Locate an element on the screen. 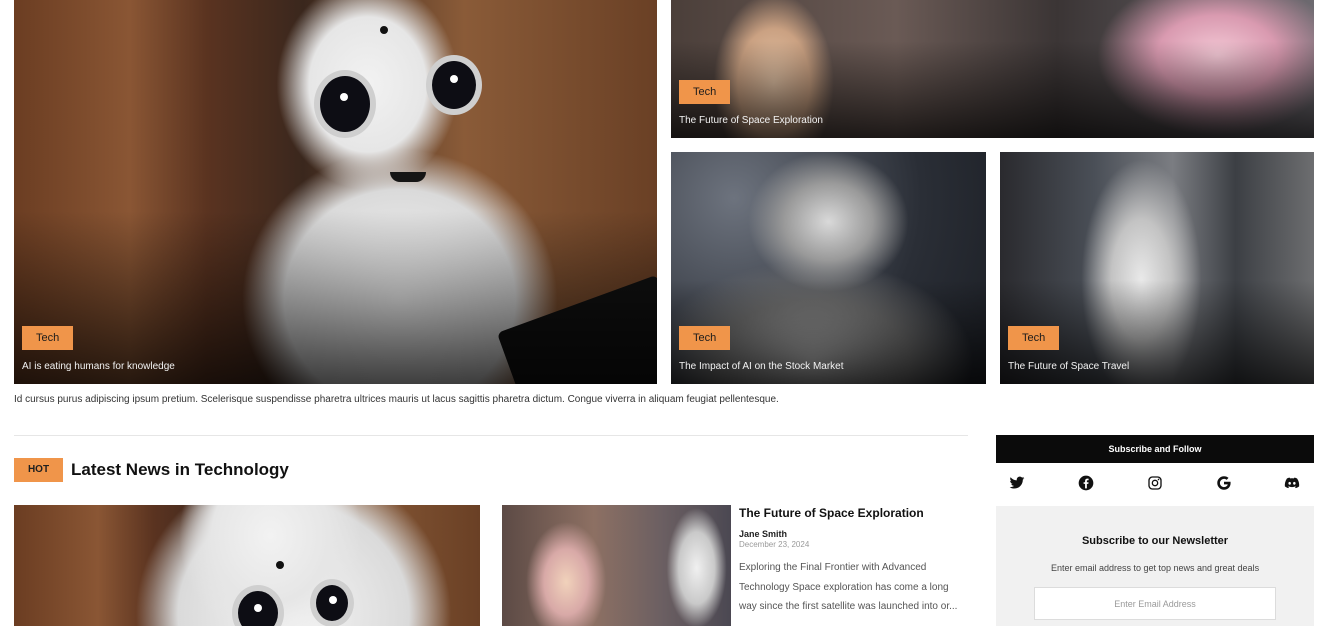  article-date: December 23, 2024 is located at coordinates (774, 544).